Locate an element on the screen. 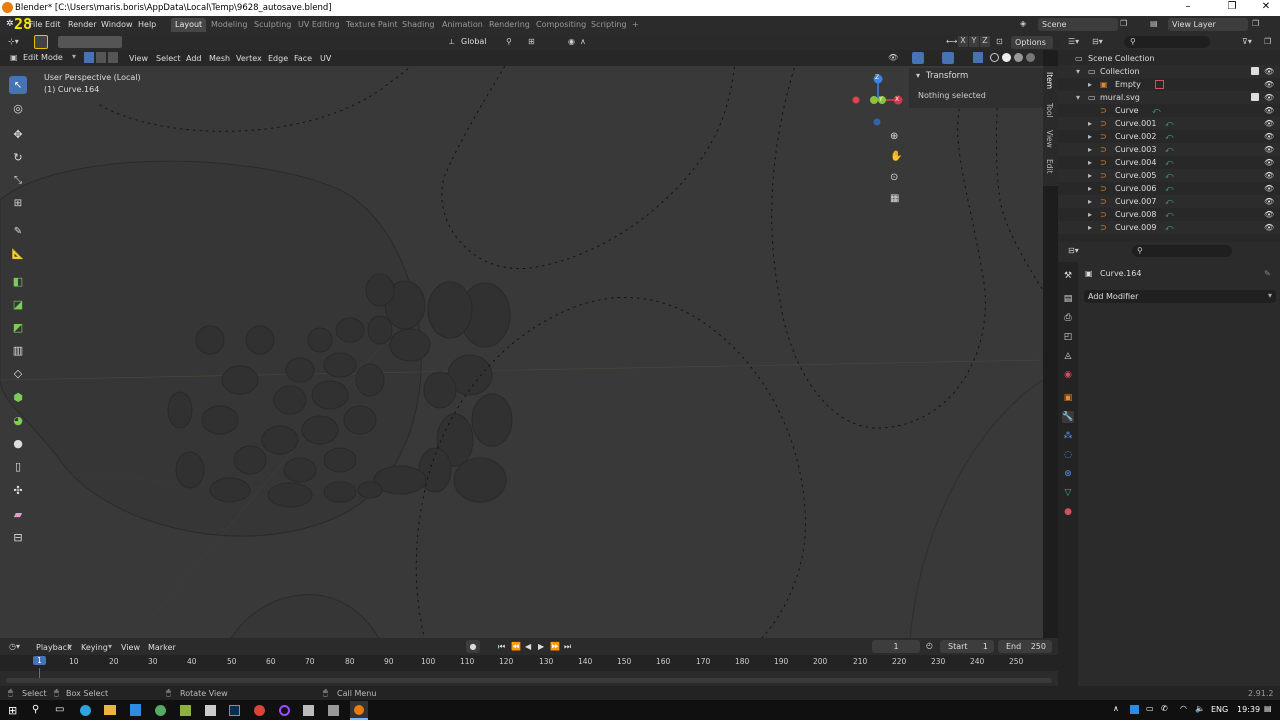 Image resolution: width=1280 pixels, height=720 pixels. outliner-row: ▸ ⊃ Curve.009 ⤺ 👁 is located at coordinates (1169, 227).